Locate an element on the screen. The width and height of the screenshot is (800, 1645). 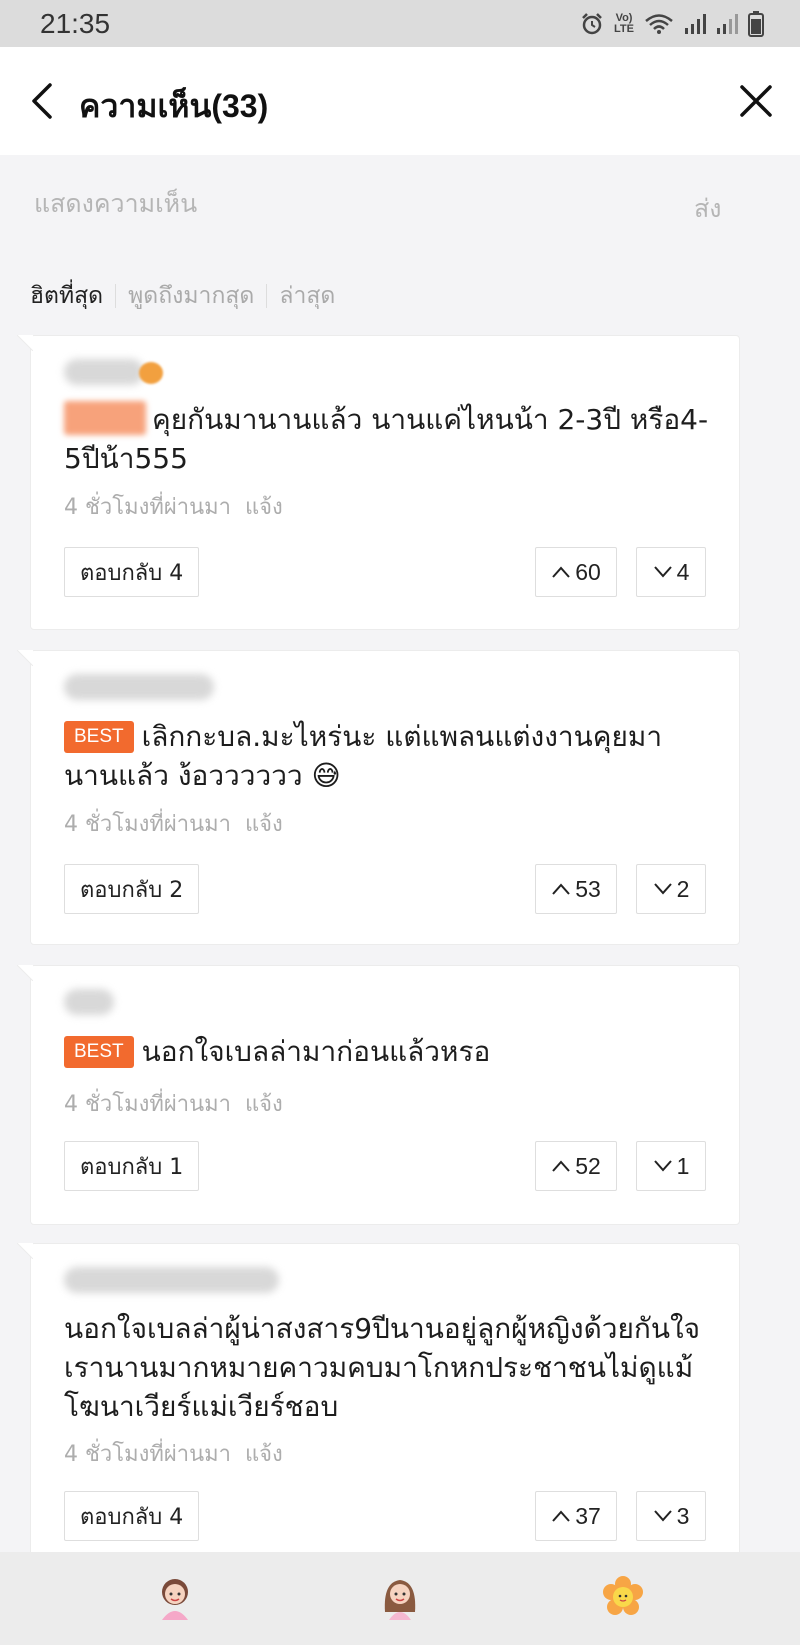
downvote-button: 1 is located at coordinates (671, 1166).